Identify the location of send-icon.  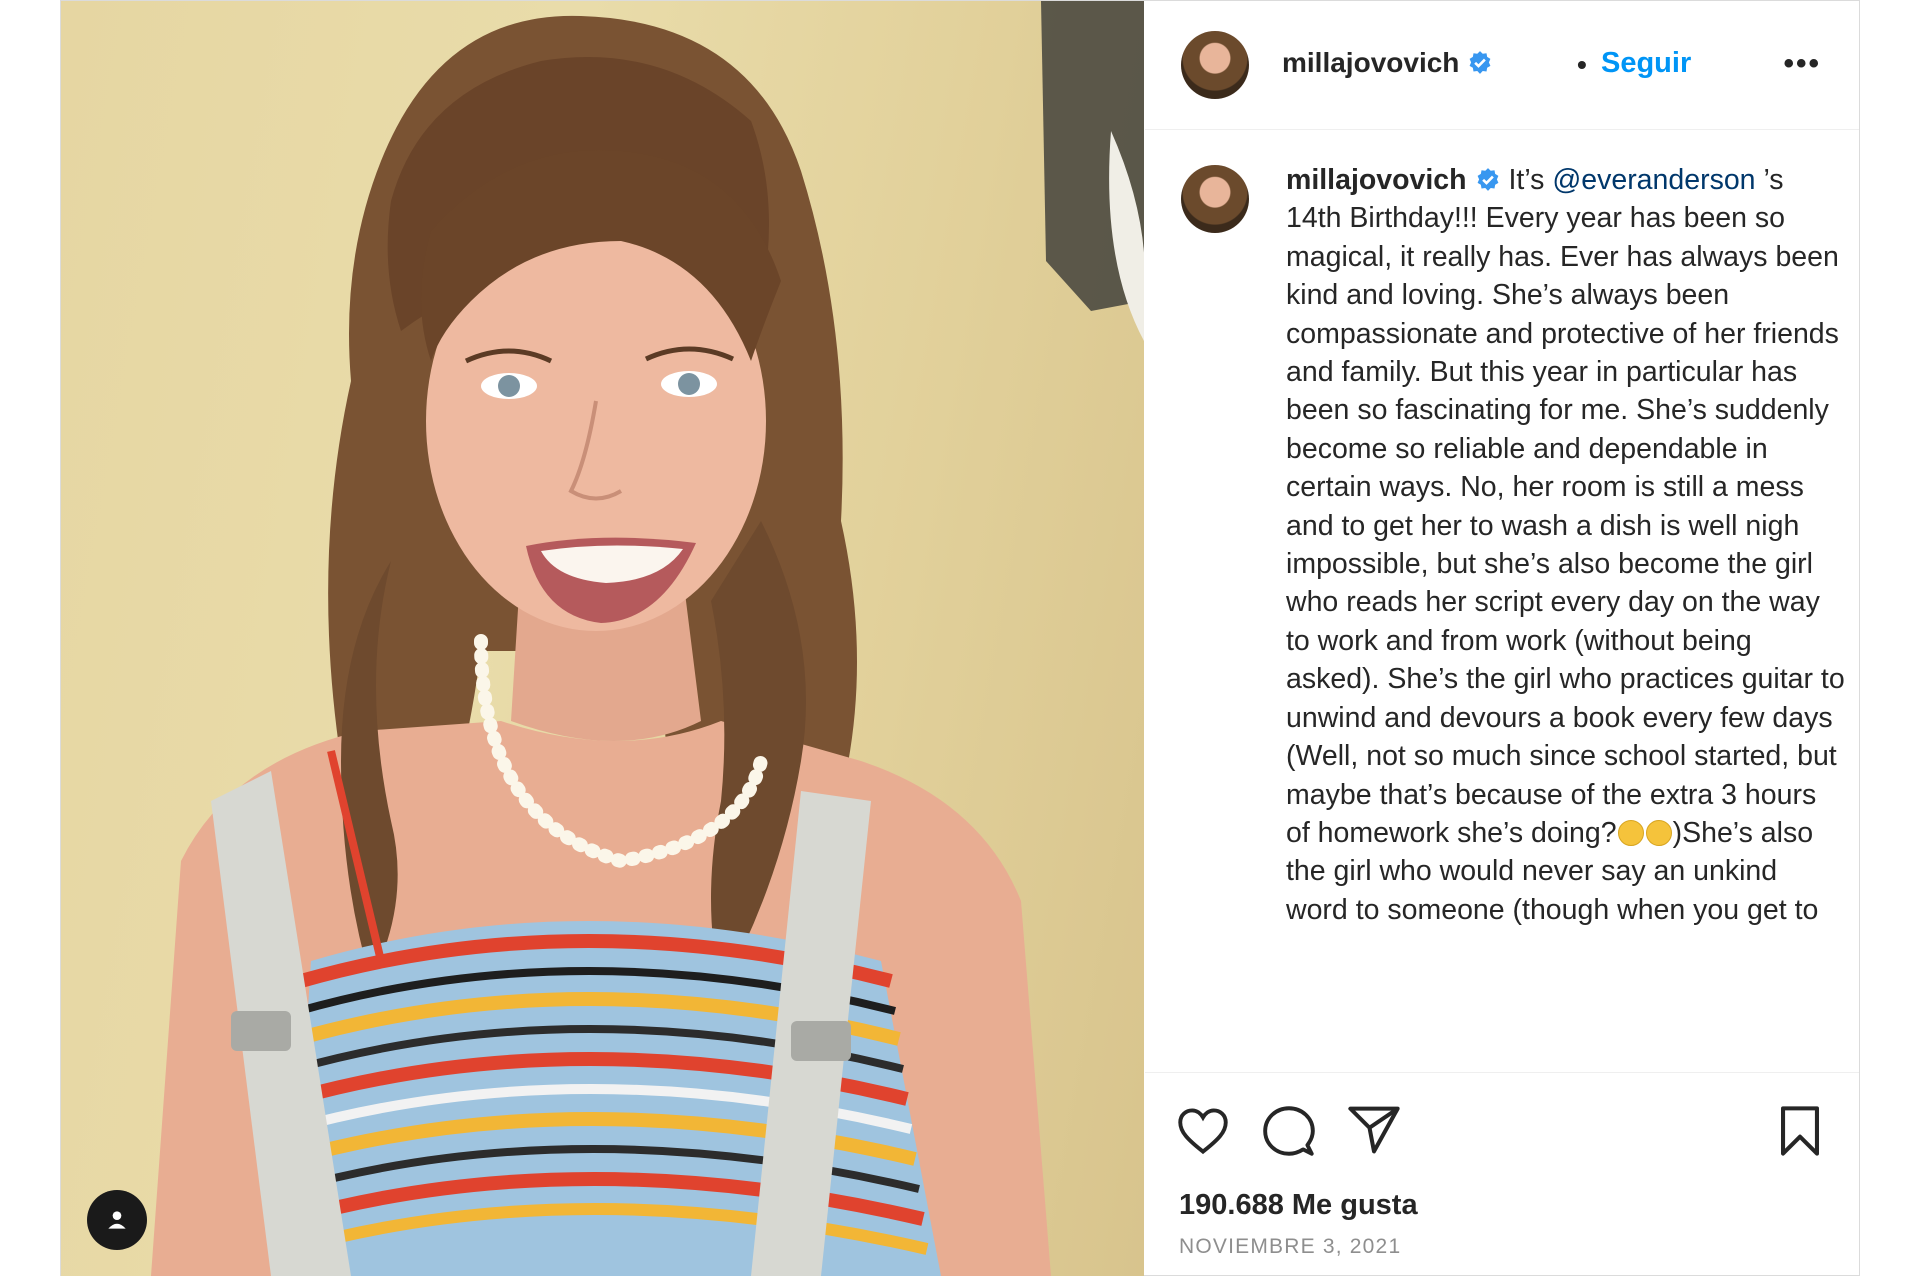
(1374, 1130).